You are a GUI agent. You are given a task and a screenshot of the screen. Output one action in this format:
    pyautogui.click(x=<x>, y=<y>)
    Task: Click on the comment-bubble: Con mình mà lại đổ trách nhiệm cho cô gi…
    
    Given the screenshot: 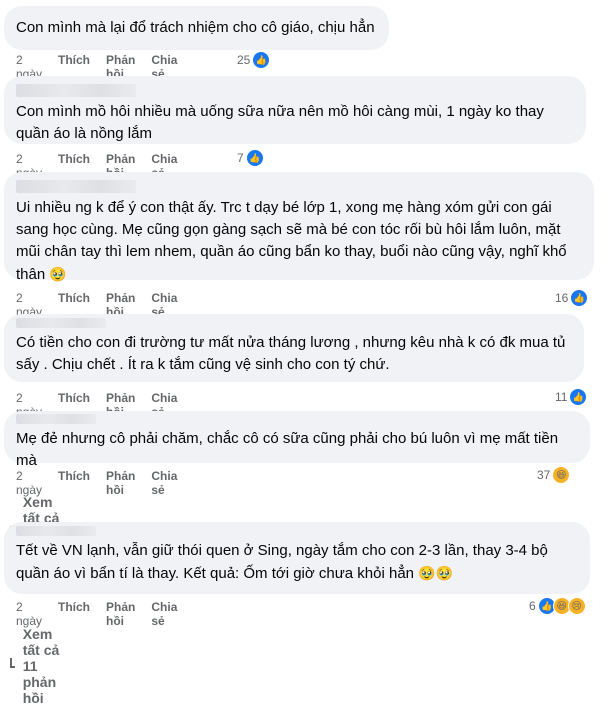 What is the action you would take?
    pyautogui.click(x=196, y=28)
    